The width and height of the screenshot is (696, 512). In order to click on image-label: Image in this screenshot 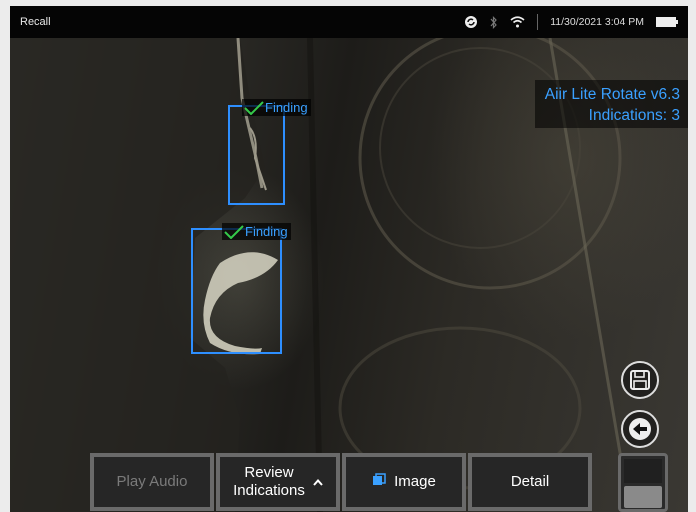, I will do `click(415, 481)`.